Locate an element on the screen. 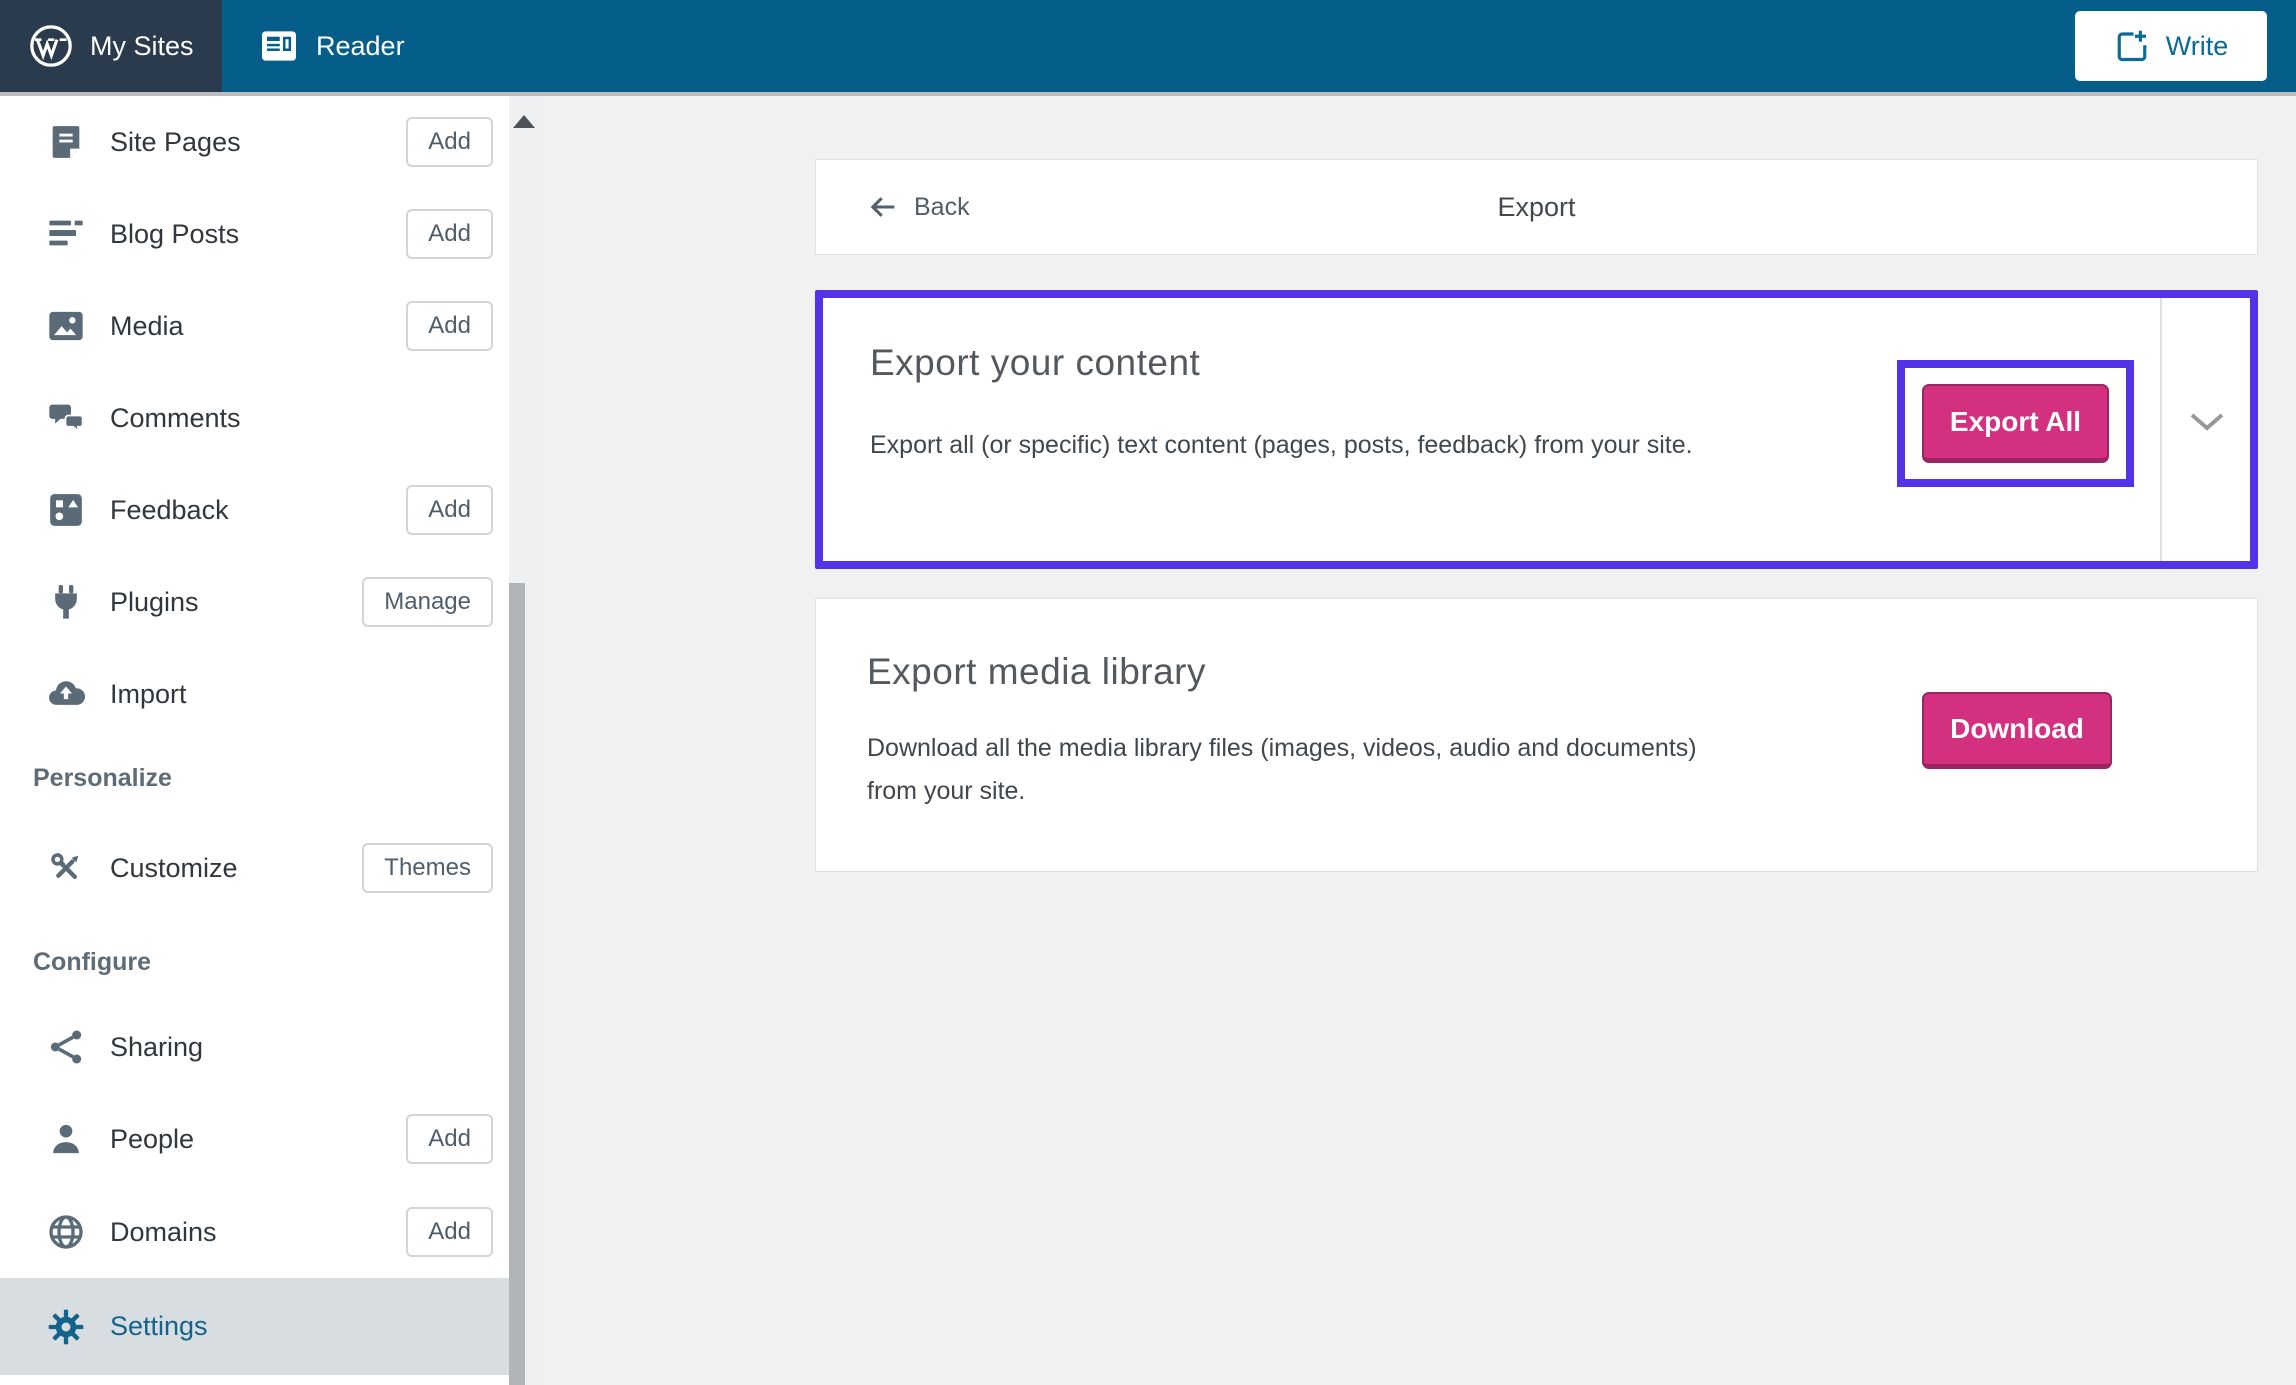 The height and width of the screenshot is (1385, 2296). sidebar-item-label: Site Pages is located at coordinates (175, 141).